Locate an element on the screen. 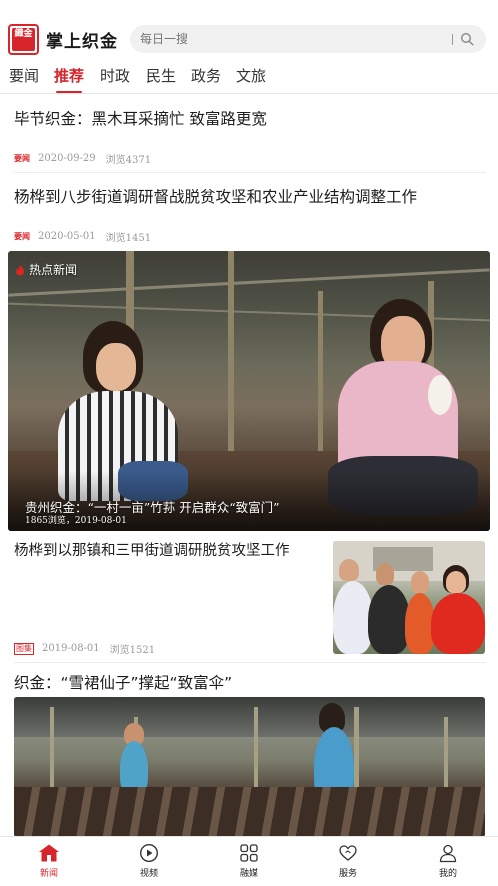 This screenshot has width=498, height=886. nav-label: 服务 is located at coordinates (347, 874).